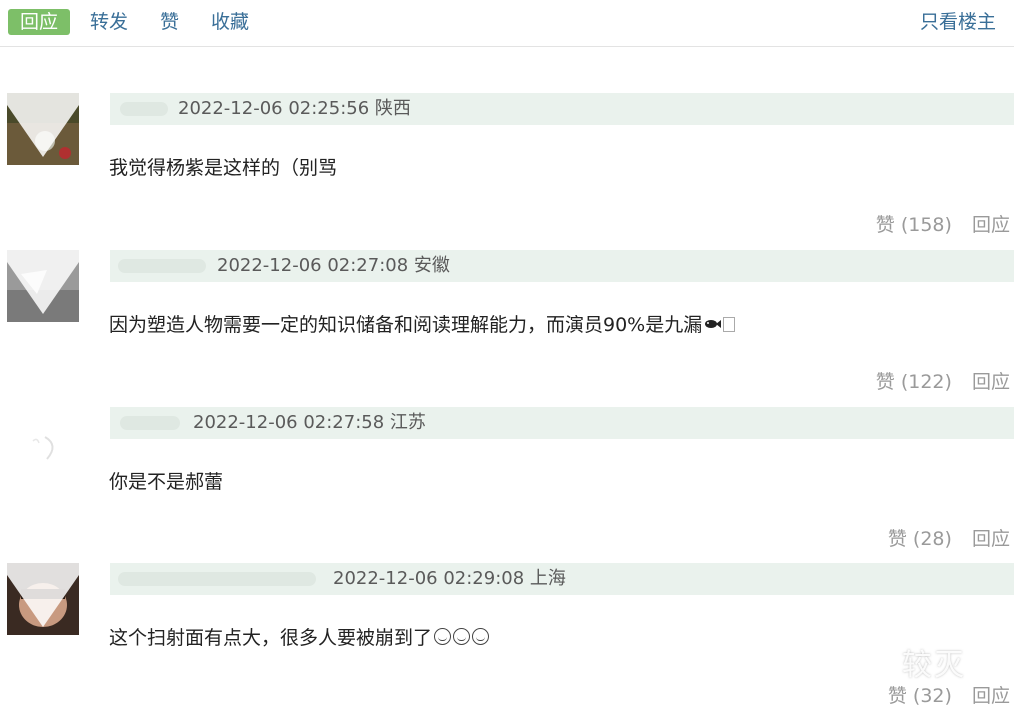 The image size is (1014, 716). I want to click on comment-meta: 2022-12-06 02:29:08 上海, so click(449, 579).